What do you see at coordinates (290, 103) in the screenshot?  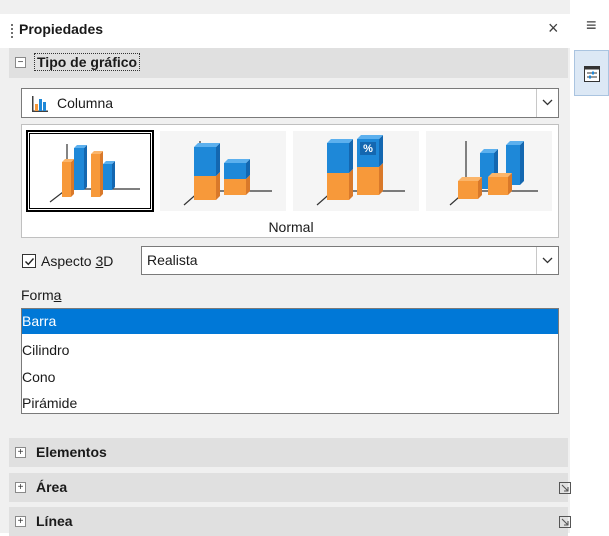 I see `chart-type-dropdown: Columna` at bounding box center [290, 103].